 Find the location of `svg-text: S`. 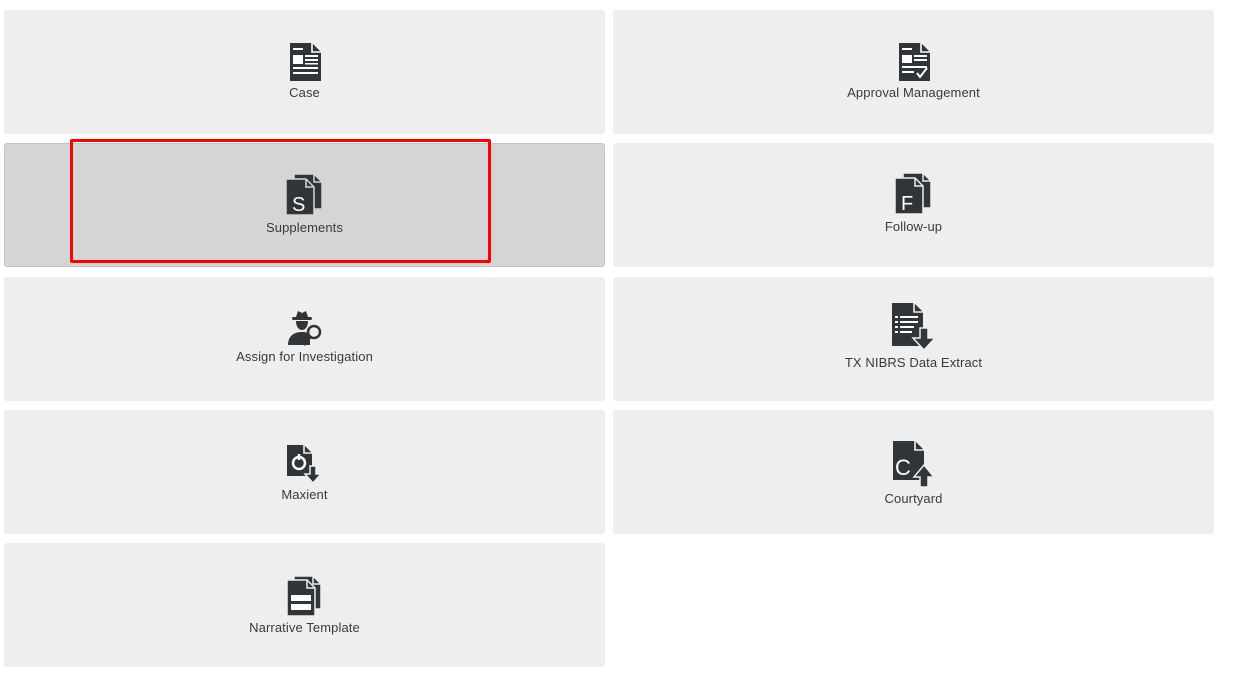

svg-text: S is located at coordinates (298, 205).